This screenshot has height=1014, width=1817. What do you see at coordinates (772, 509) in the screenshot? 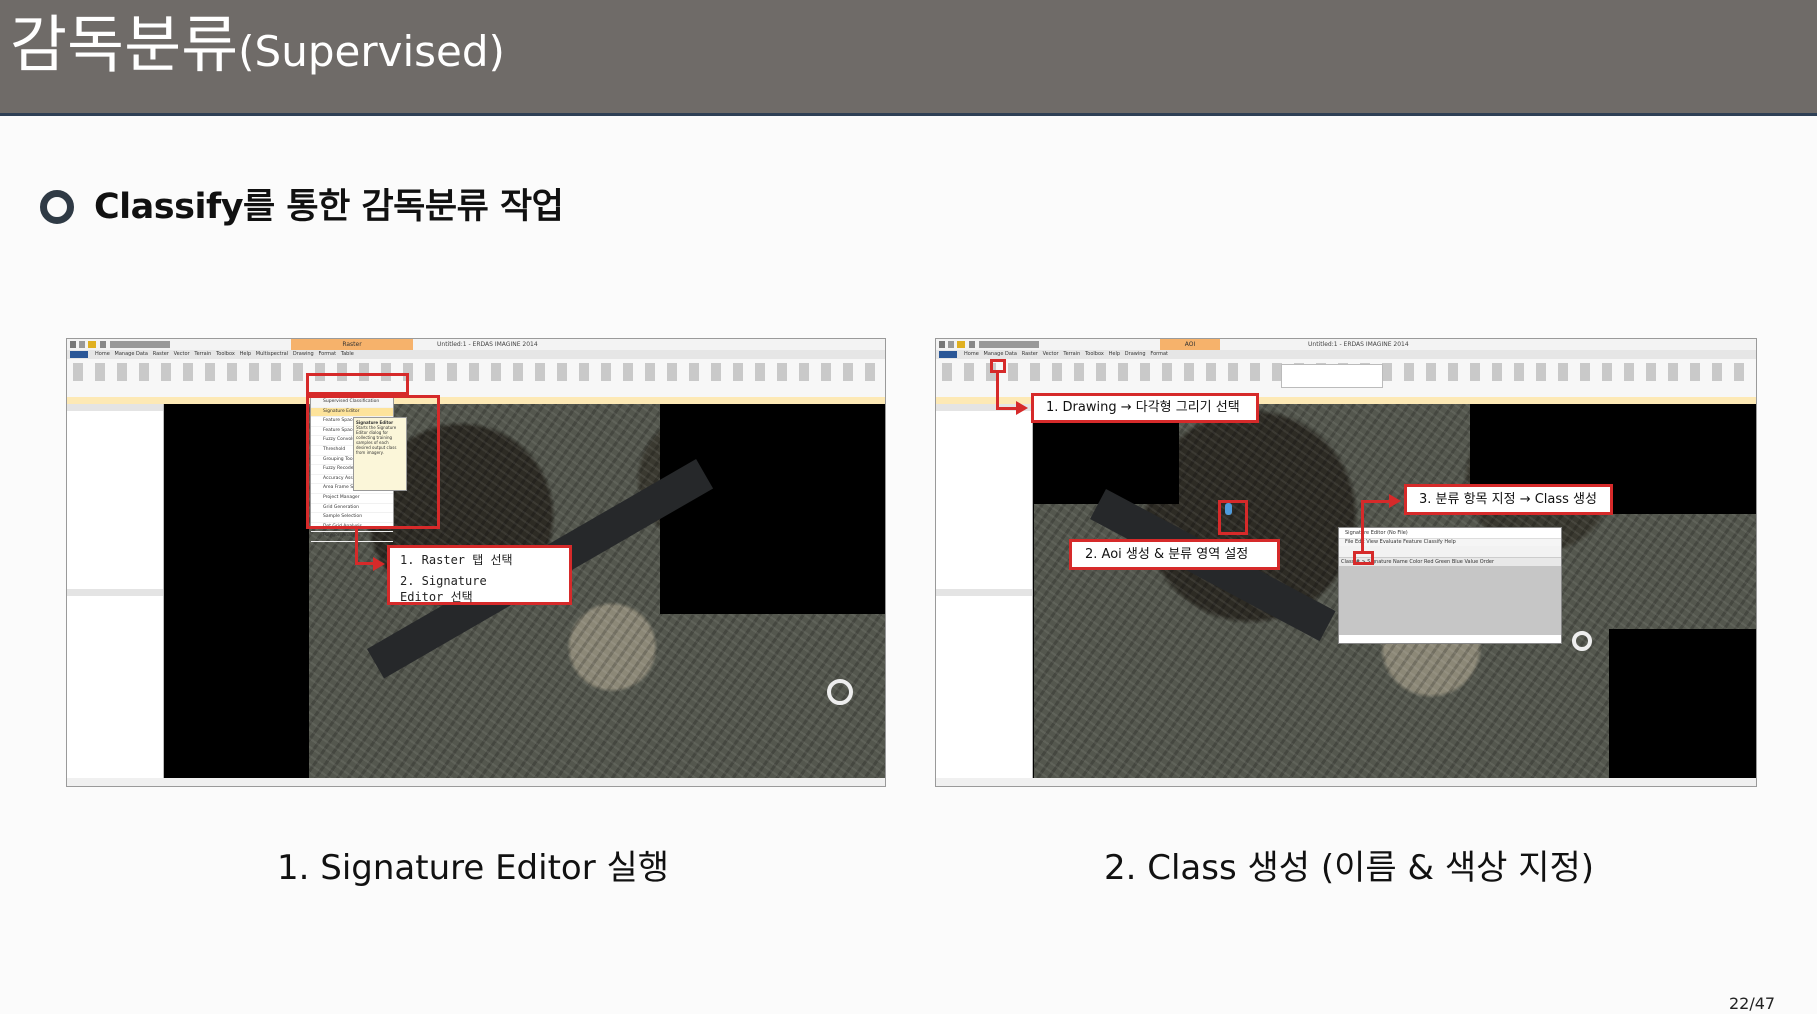
I see `nodata-area` at bounding box center [772, 509].